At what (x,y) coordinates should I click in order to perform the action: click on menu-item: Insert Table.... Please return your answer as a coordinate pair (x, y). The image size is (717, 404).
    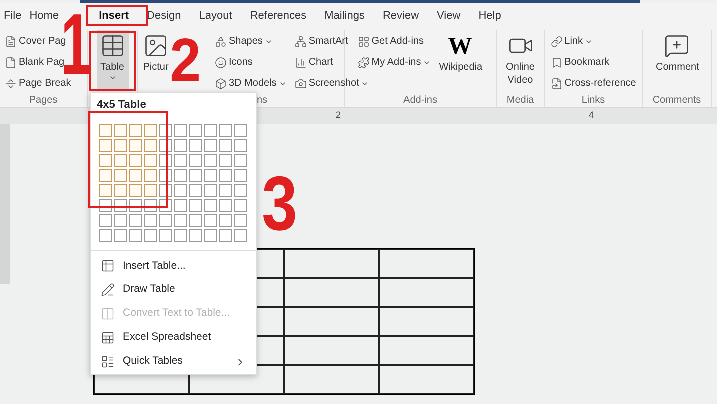
    Looking at the image, I should click on (173, 266).